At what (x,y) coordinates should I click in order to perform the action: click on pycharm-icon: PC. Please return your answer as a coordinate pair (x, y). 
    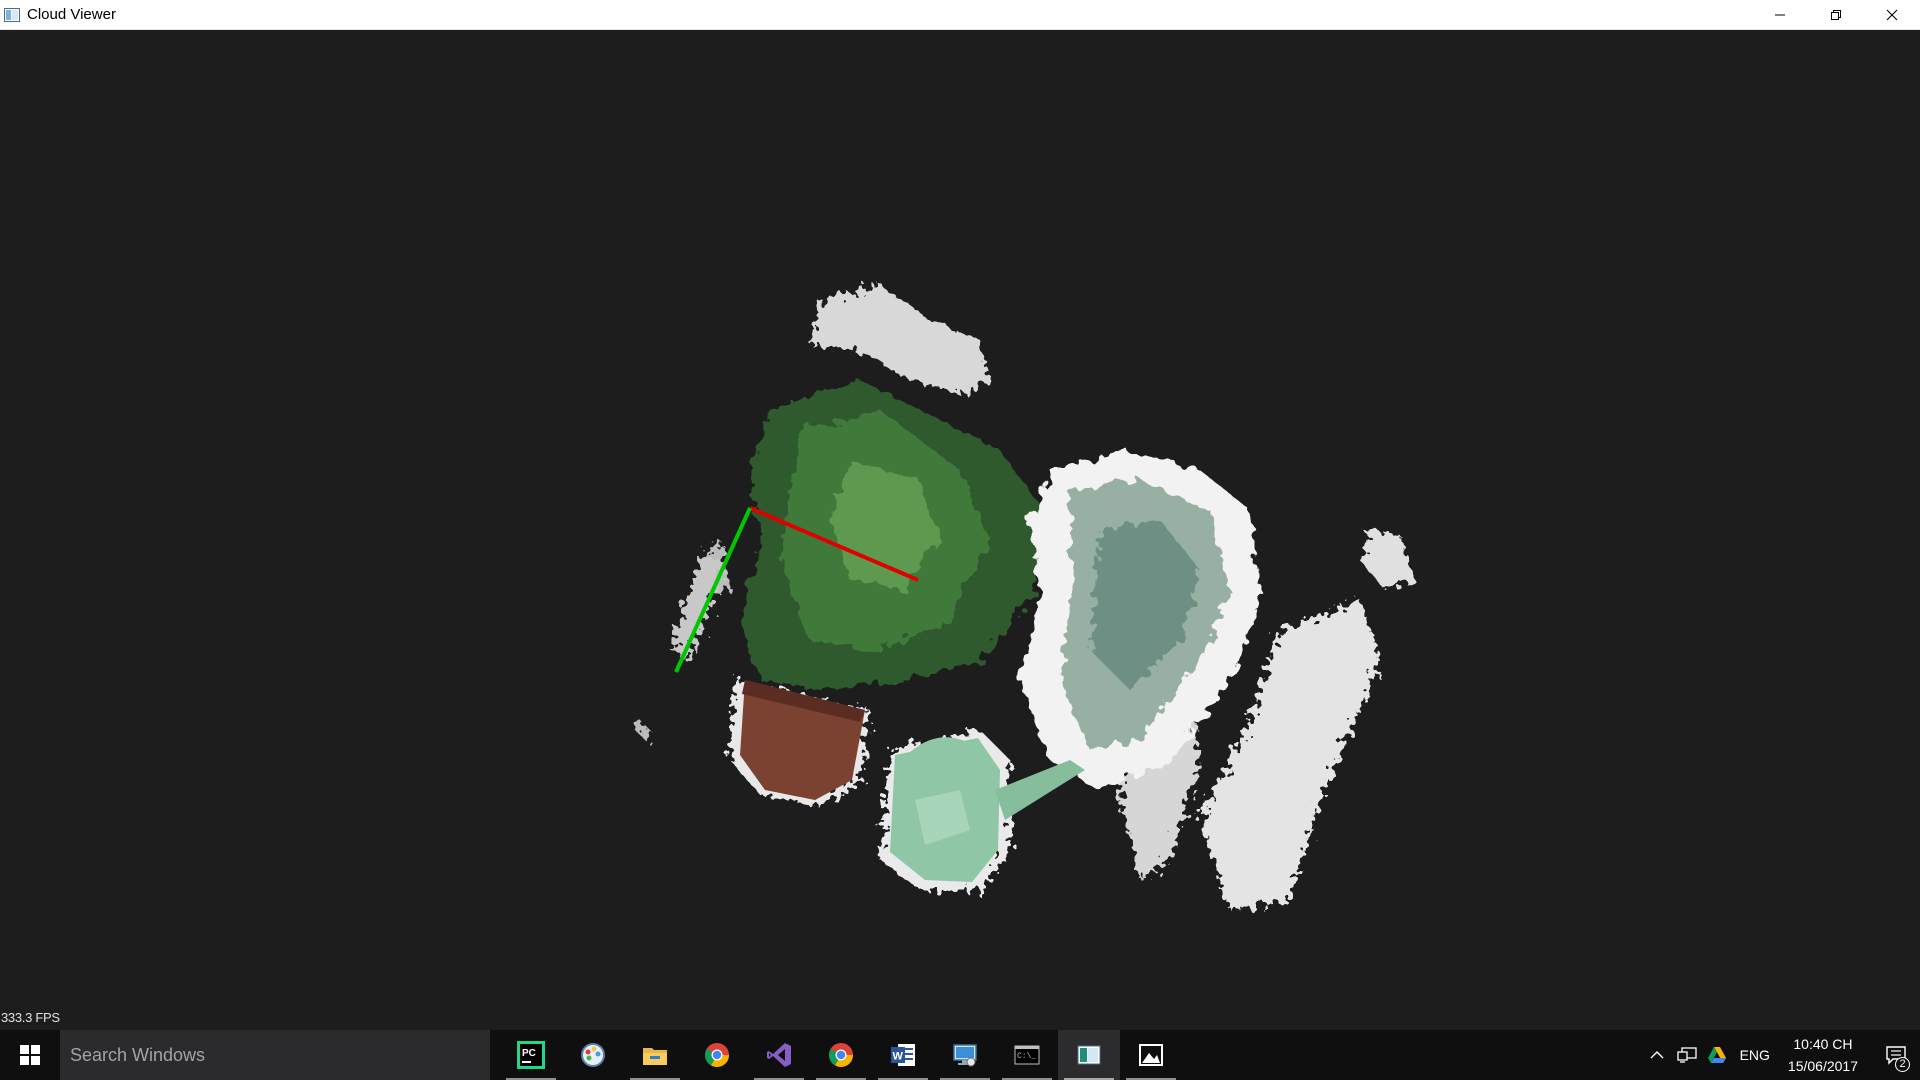
    Looking at the image, I should click on (531, 1055).